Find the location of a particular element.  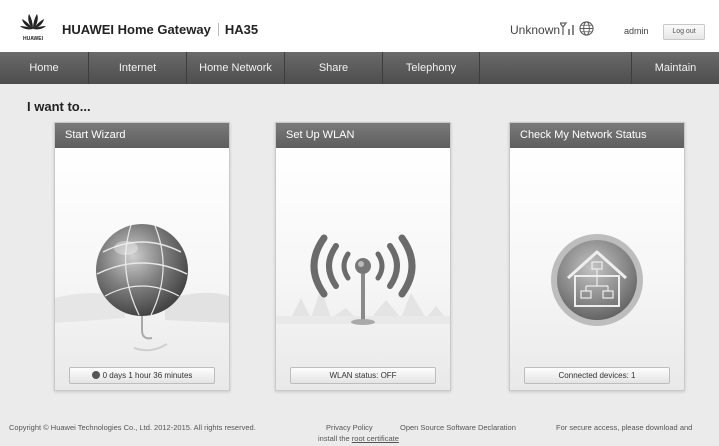

privacy-policy-link: Privacy Policy is located at coordinates (349, 427).